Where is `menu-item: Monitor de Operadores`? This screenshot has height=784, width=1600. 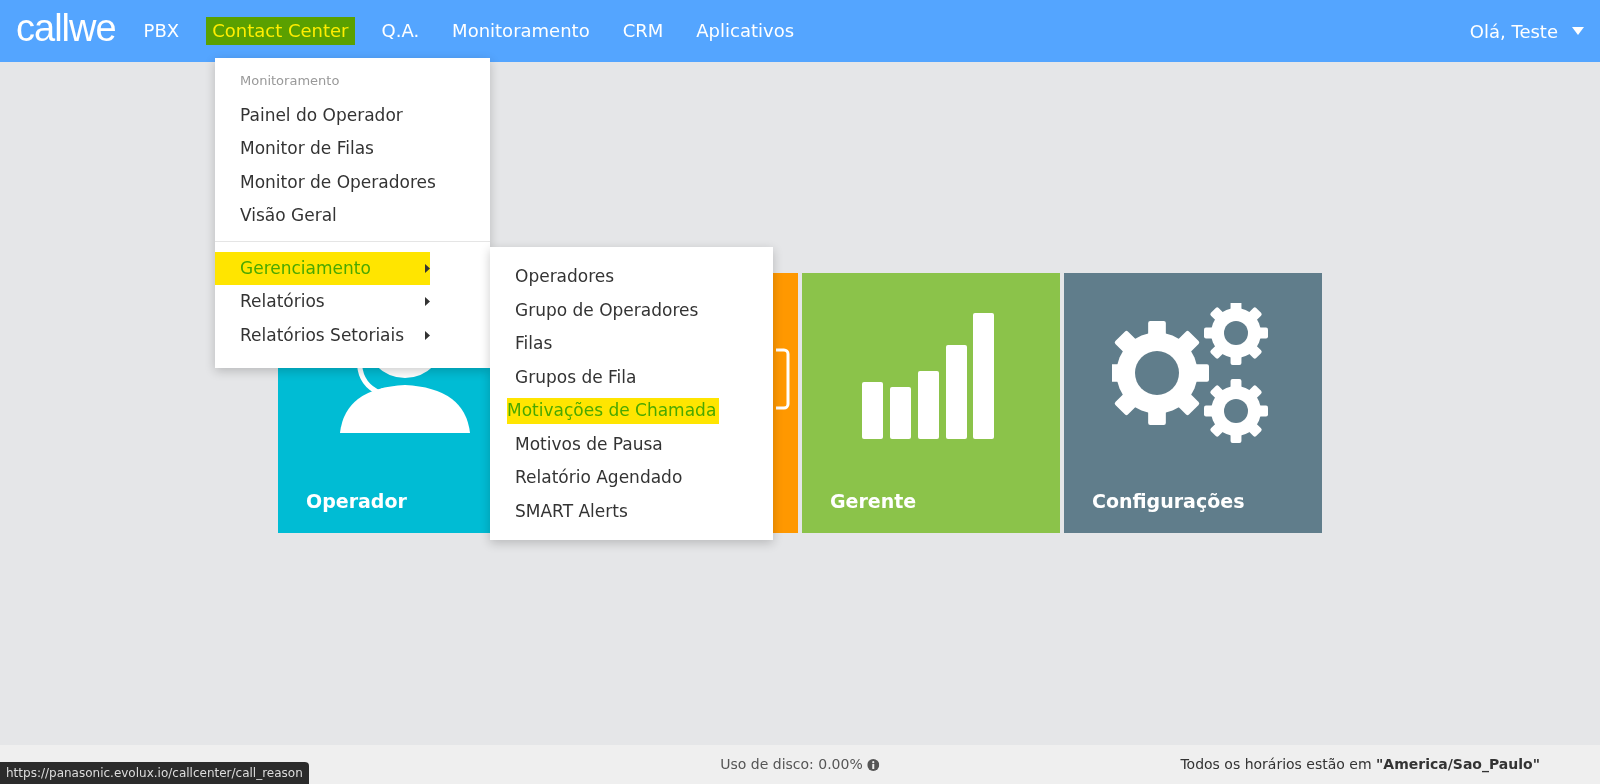
menu-item: Monitor de Operadores is located at coordinates (352, 182).